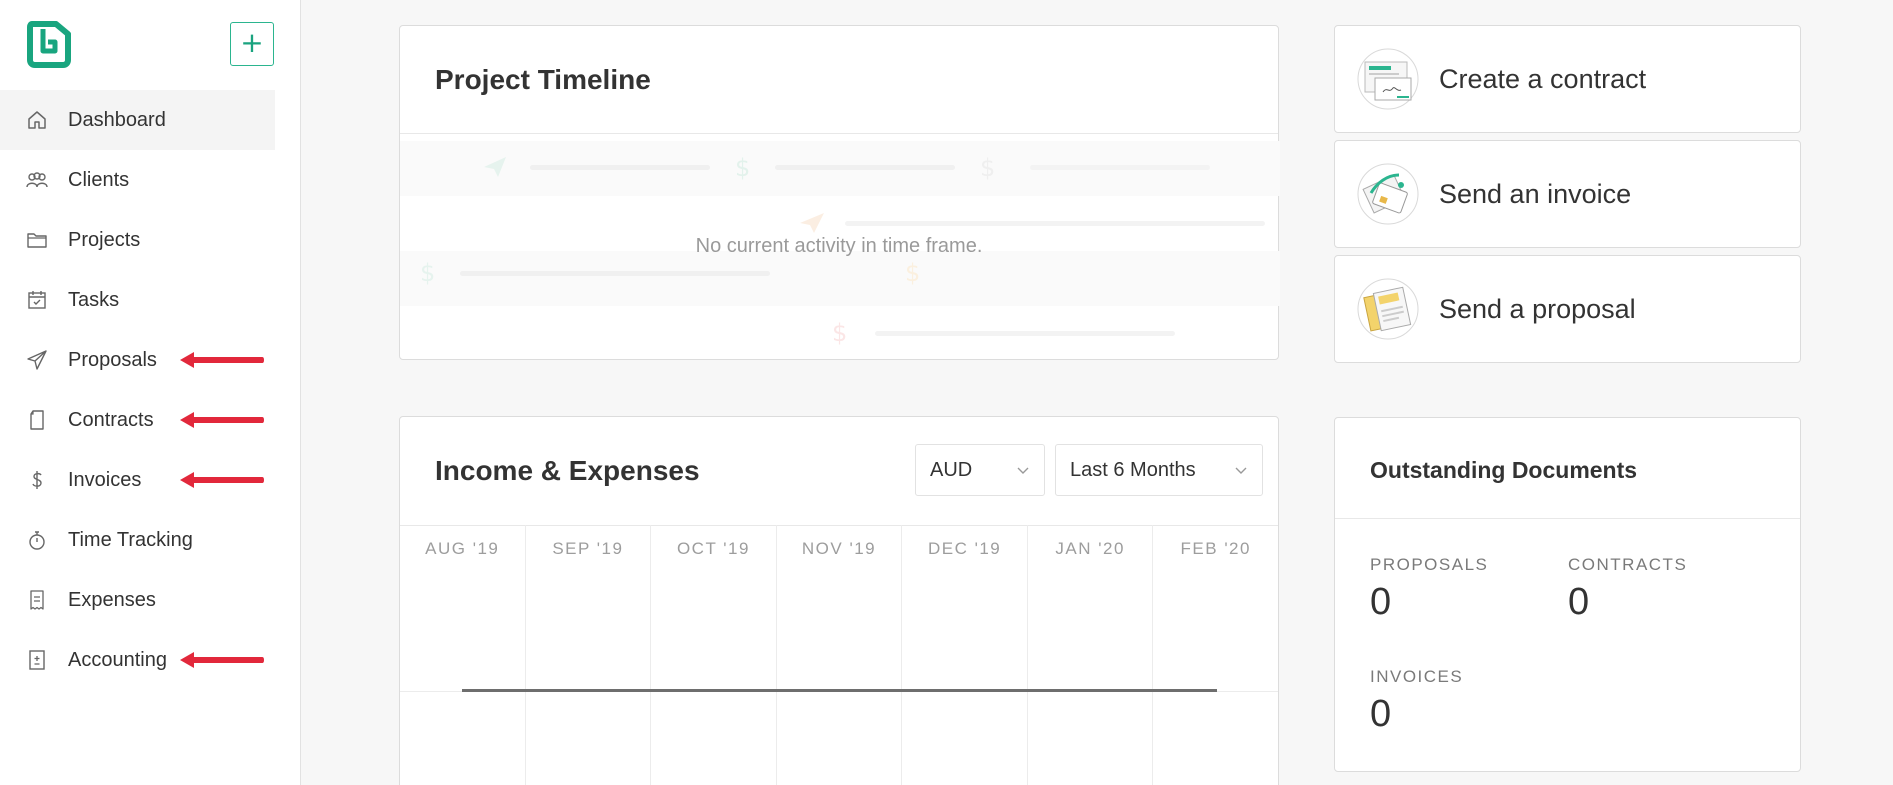 This screenshot has height=785, width=1893. What do you see at coordinates (1429, 589) in the screenshot?
I see `proposals-stat: PROPOSALS 0` at bounding box center [1429, 589].